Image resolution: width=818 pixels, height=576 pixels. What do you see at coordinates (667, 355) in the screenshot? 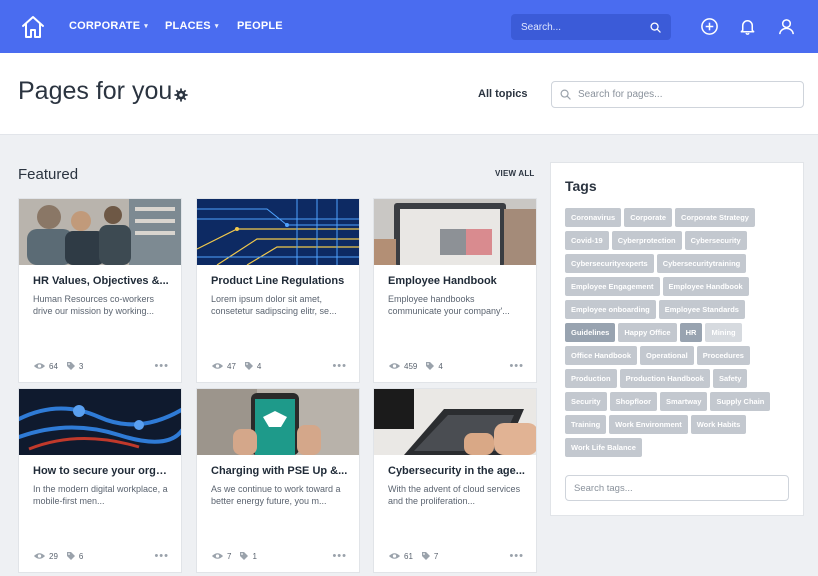
I see `tag-chip: Operational` at bounding box center [667, 355].